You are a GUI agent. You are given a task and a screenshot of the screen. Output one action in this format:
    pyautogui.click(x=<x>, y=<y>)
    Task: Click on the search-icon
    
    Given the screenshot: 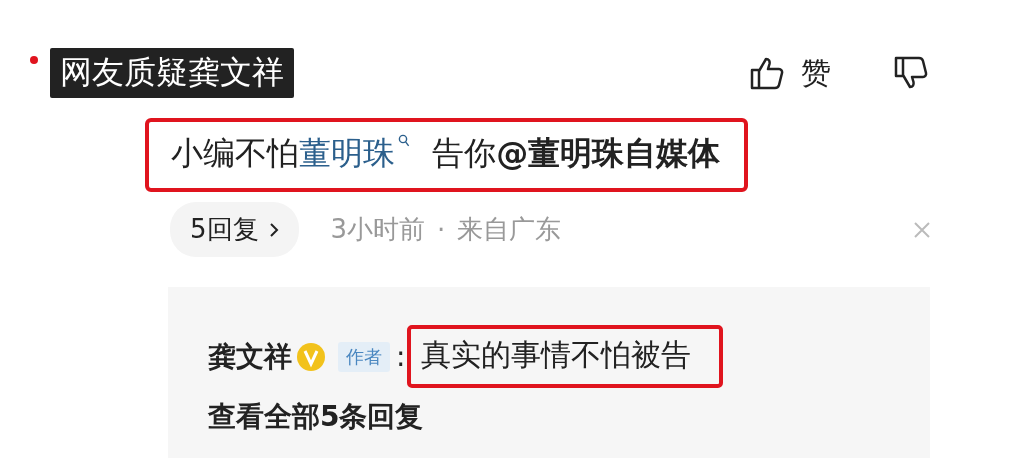 What is the action you would take?
    pyautogui.click(x=404, y=141)
    